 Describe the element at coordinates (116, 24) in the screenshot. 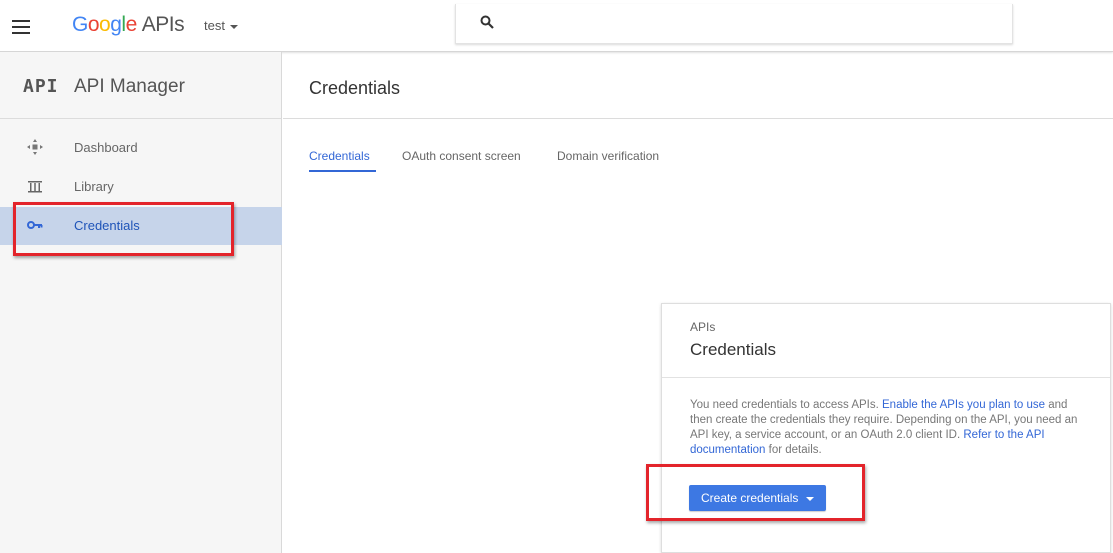

I see `logo-letter: g` at that location.